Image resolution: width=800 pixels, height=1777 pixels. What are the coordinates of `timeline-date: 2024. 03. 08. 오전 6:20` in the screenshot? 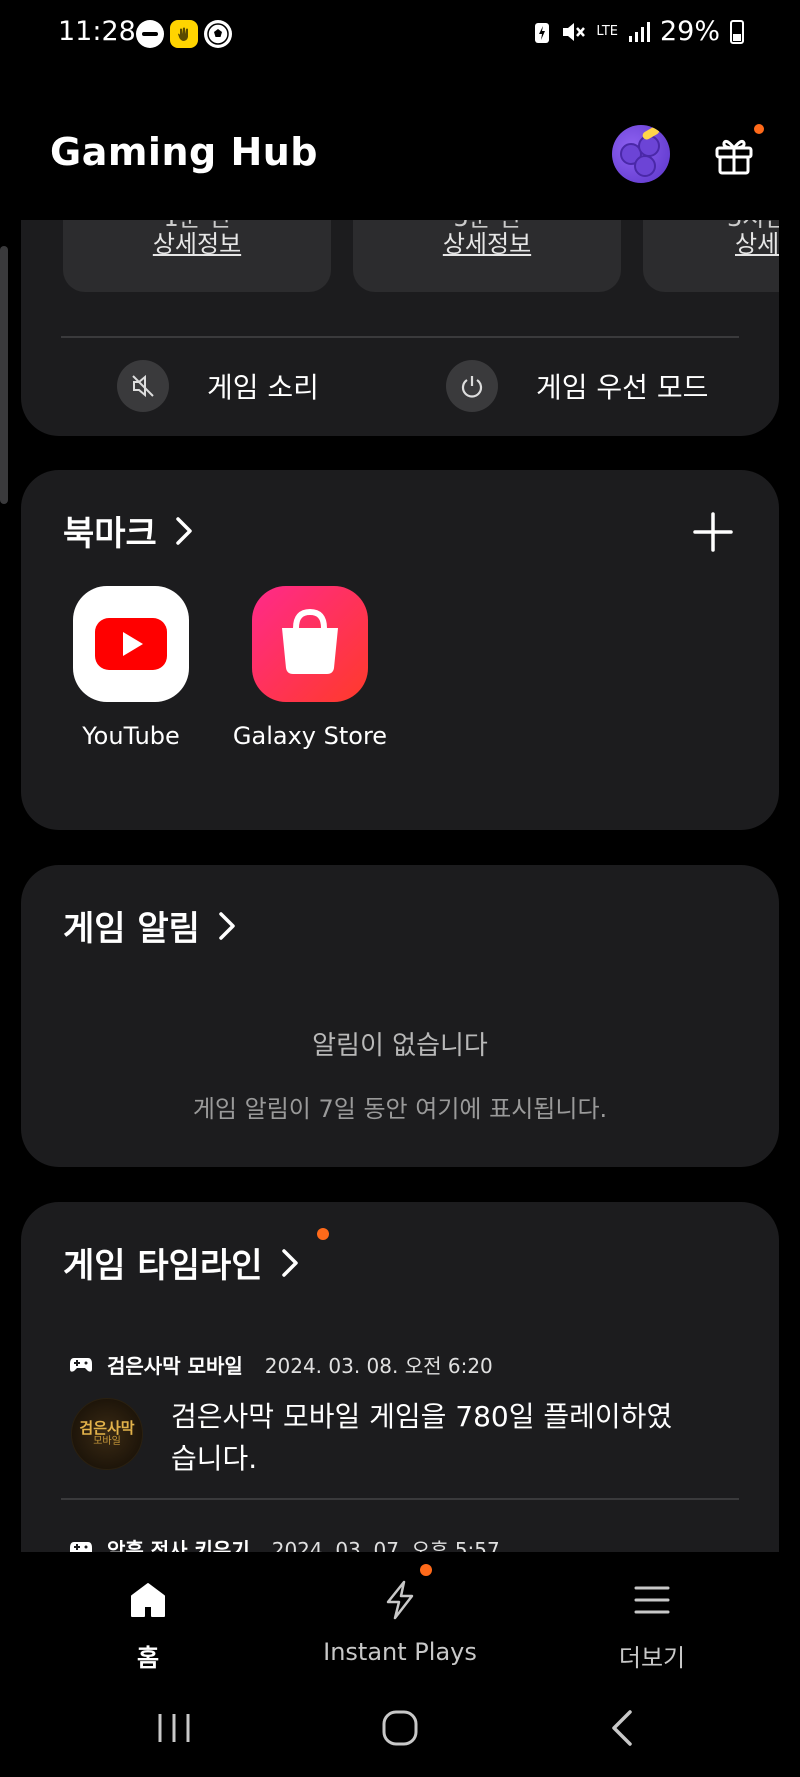 It's located at (378, 1366).